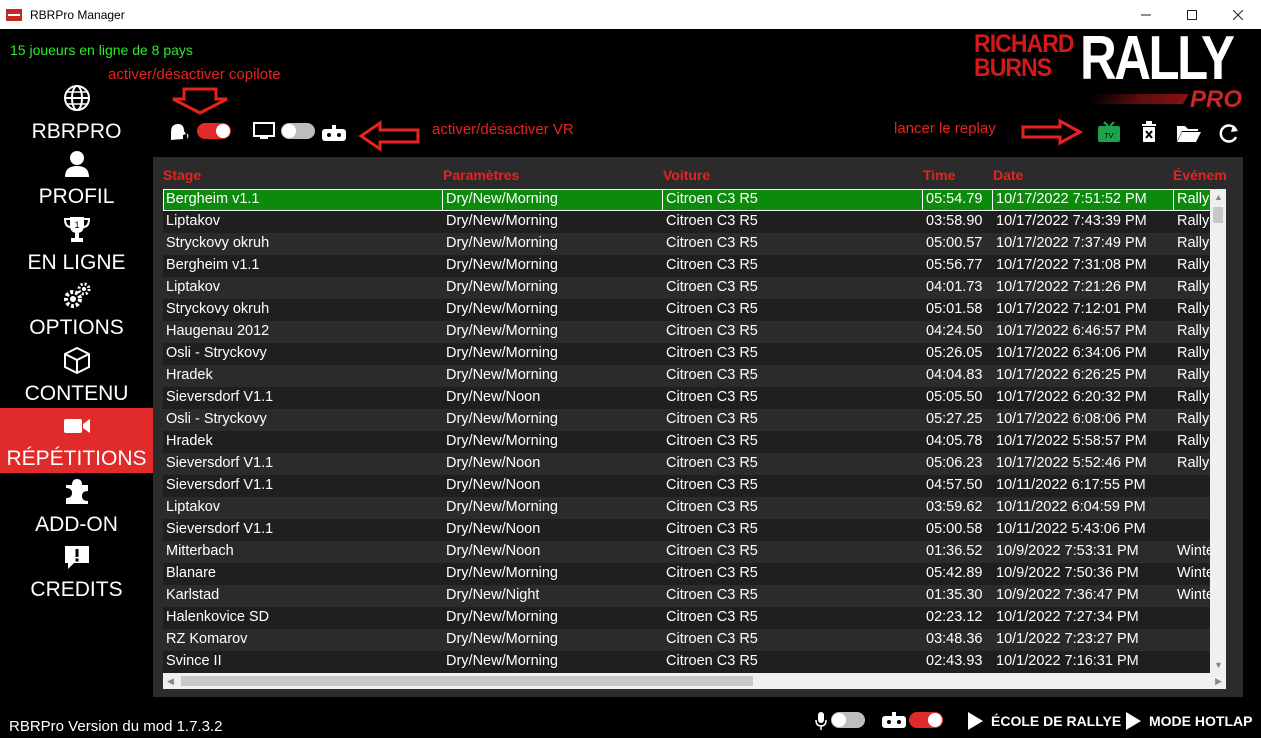  I want to click on cell-time: 01:35.30, so click(954, 595).